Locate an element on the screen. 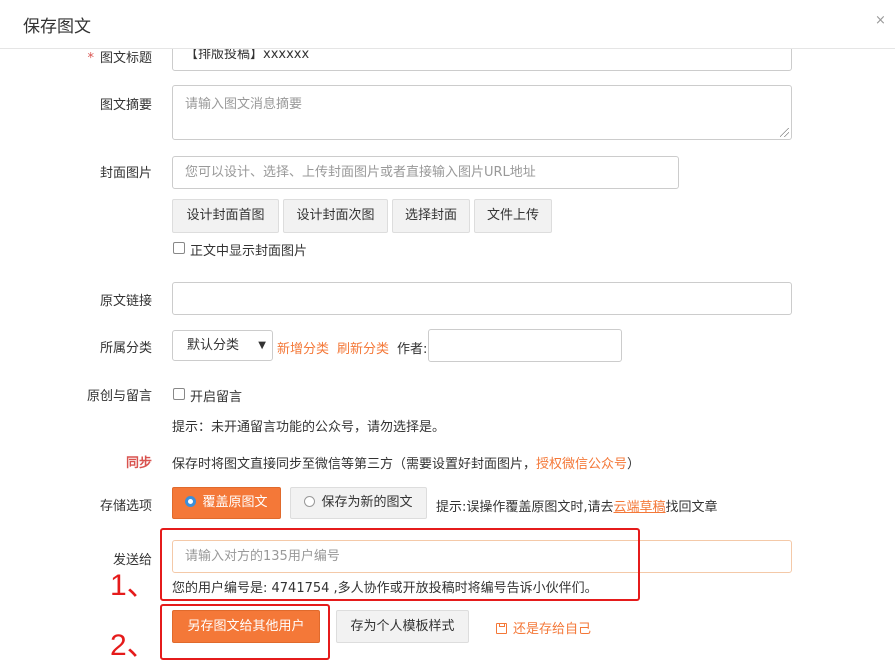  sync-description: 保存时将图文直接同步至微信等第三方（需要设置好封面图片，授权微信公众号） is located at coordinates (406, 462).